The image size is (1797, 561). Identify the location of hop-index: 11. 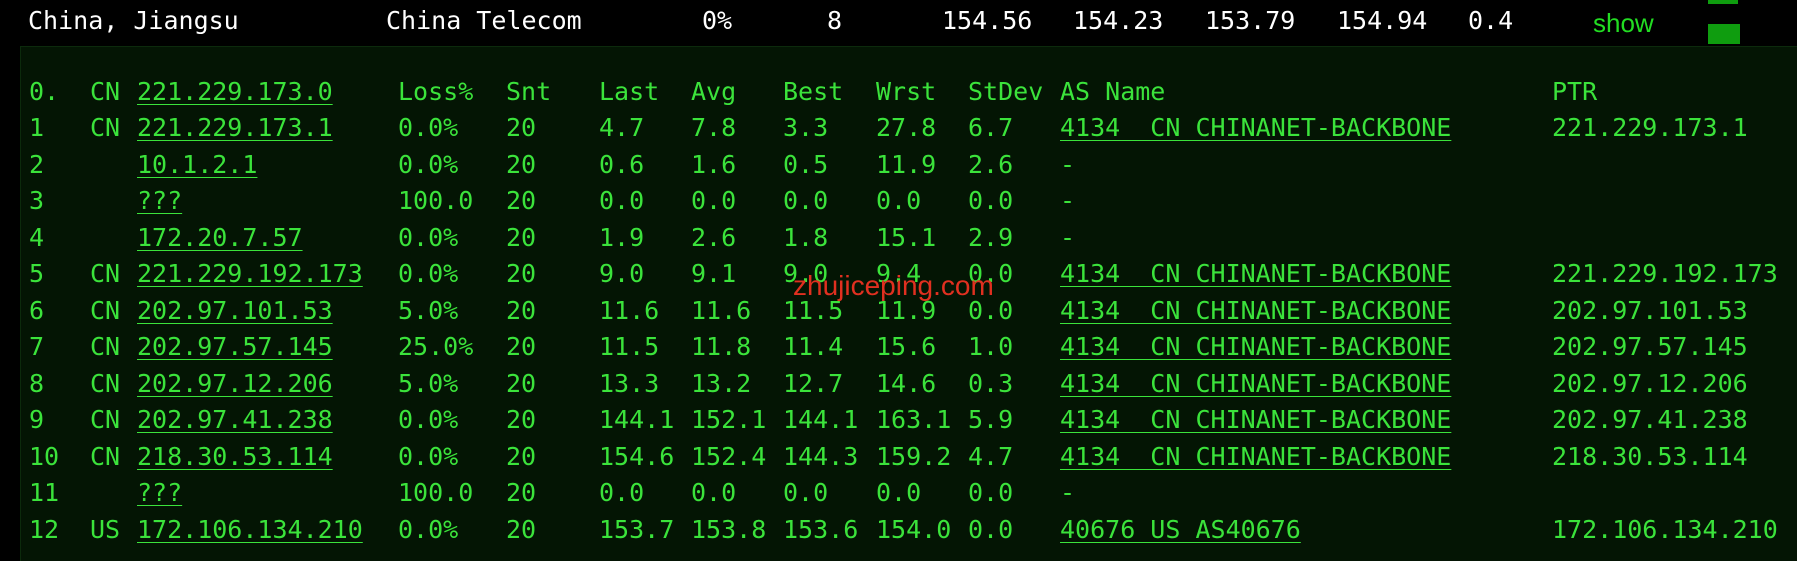
(44, 492).